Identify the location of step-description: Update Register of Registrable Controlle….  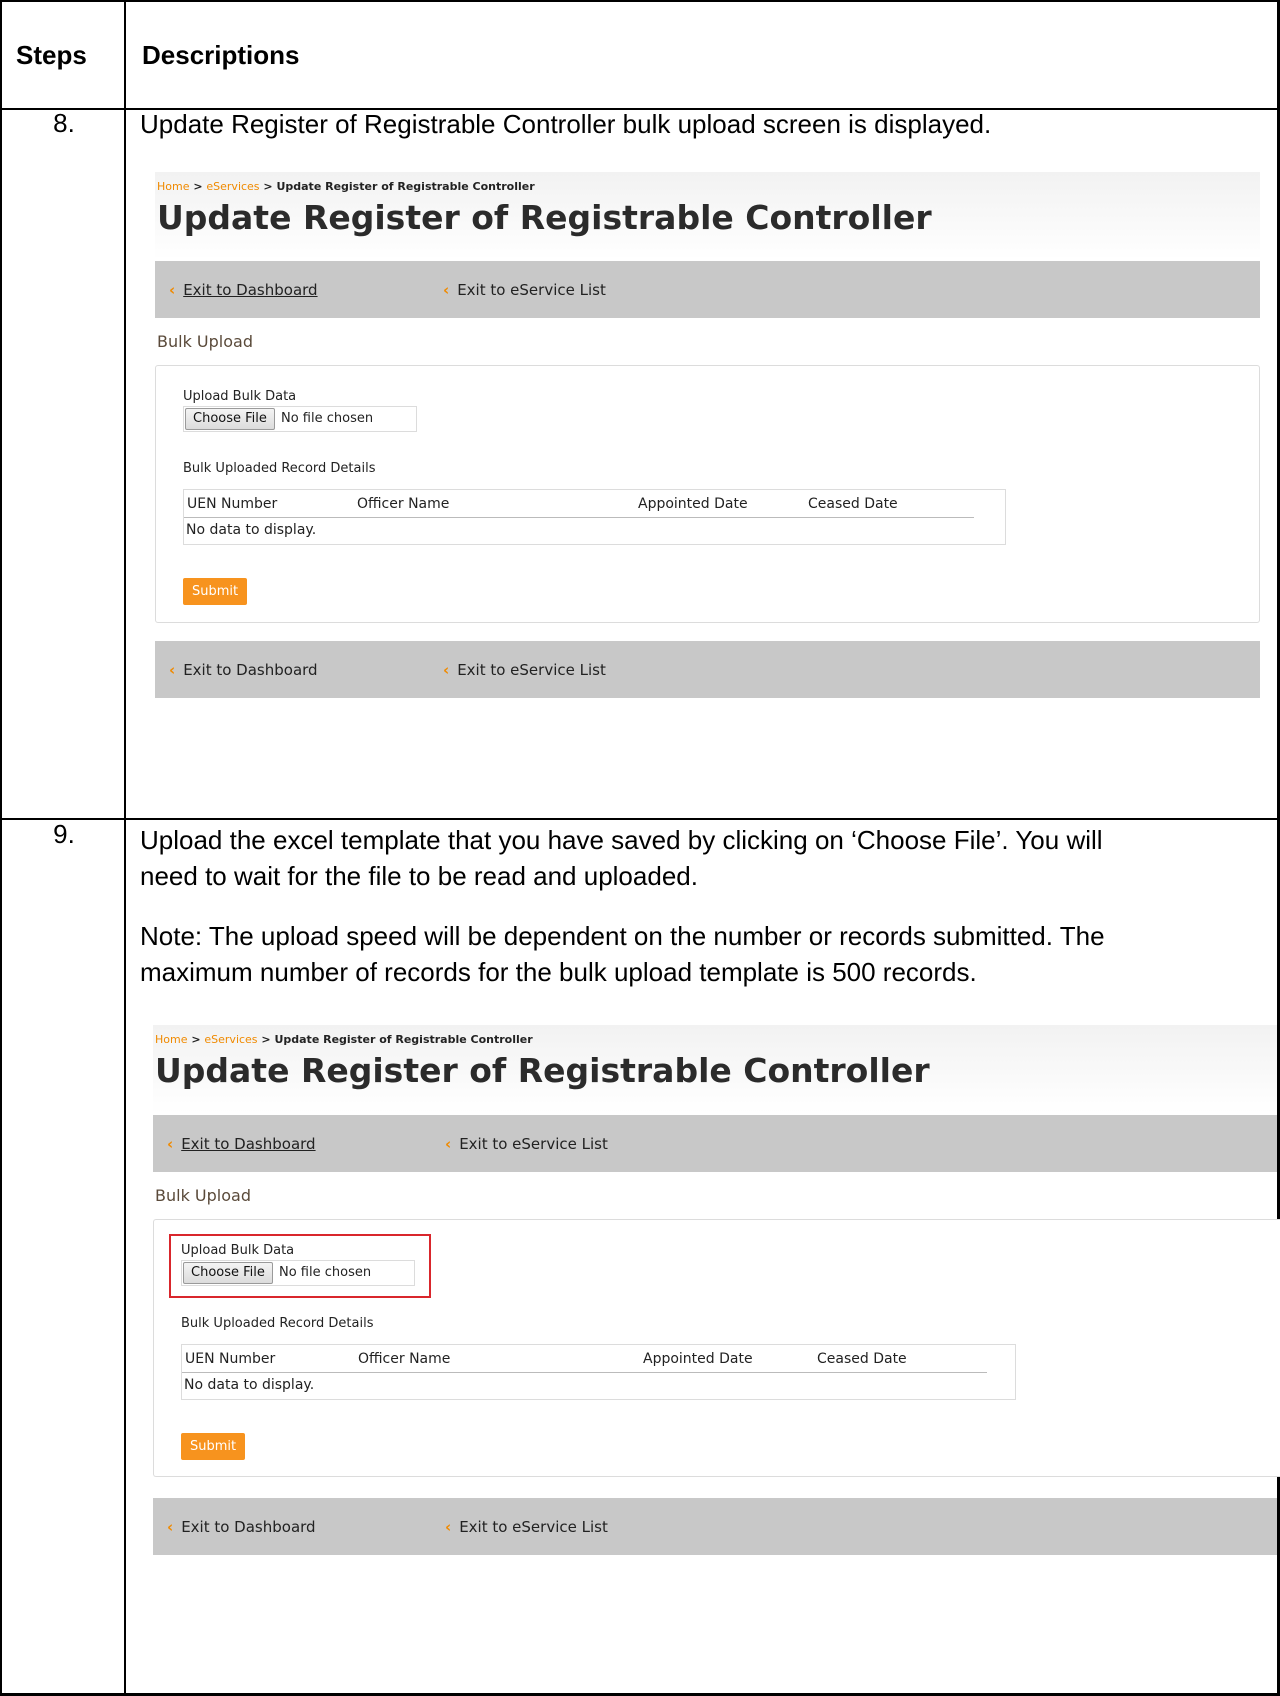
(565, 124).